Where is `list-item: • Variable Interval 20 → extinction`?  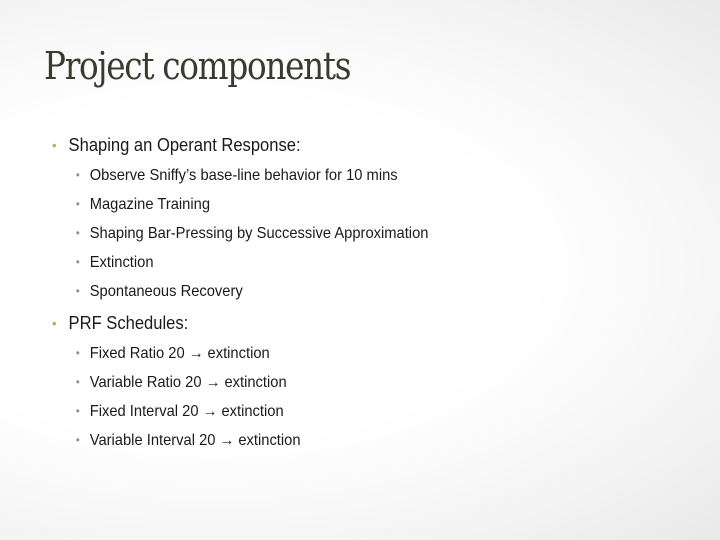 list-item: • Variable Interval 20 → extinction is located at coordinates (240, 440).